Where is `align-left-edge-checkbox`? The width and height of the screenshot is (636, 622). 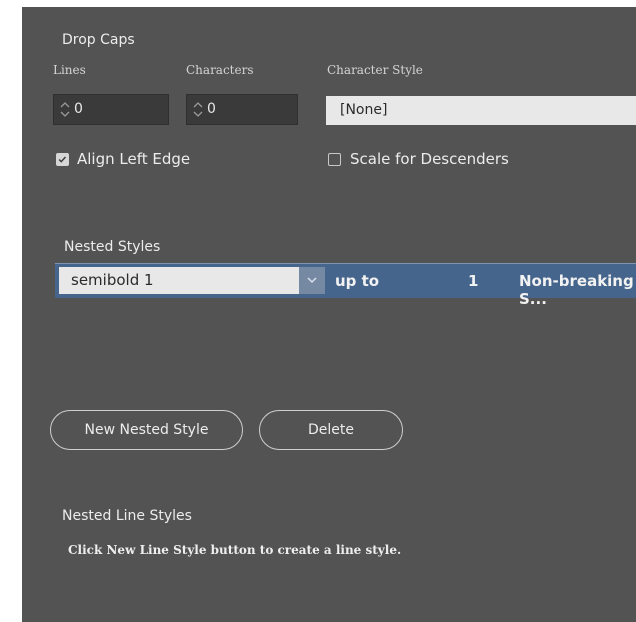
align-left-edge-checkbox is located at coordinates (62, 159).